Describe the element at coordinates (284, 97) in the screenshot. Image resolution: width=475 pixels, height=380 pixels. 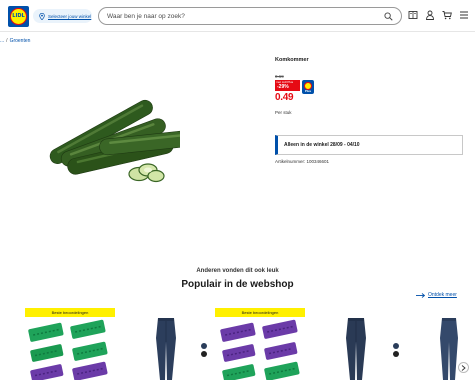
I see `product-price: 0.49` at that location.